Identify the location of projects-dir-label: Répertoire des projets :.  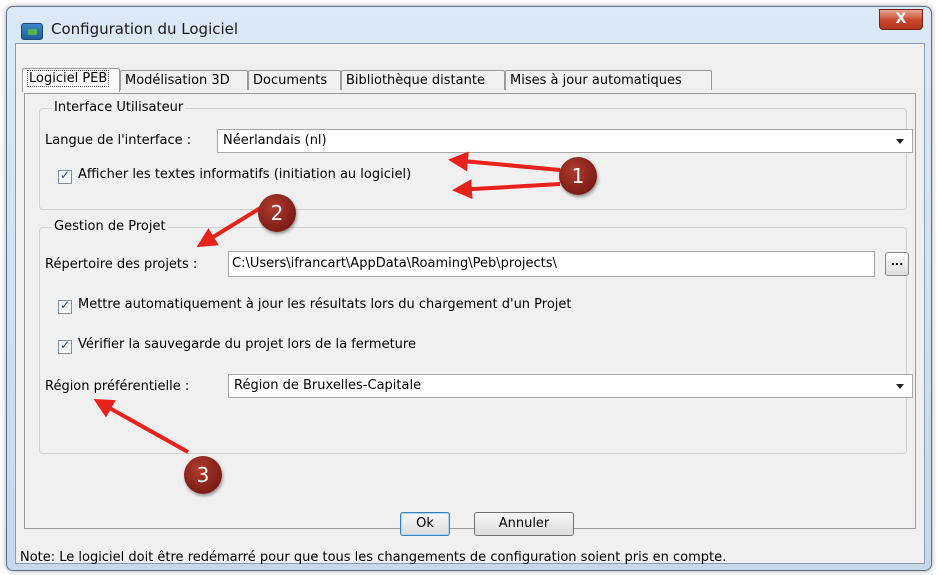
(121, 264).